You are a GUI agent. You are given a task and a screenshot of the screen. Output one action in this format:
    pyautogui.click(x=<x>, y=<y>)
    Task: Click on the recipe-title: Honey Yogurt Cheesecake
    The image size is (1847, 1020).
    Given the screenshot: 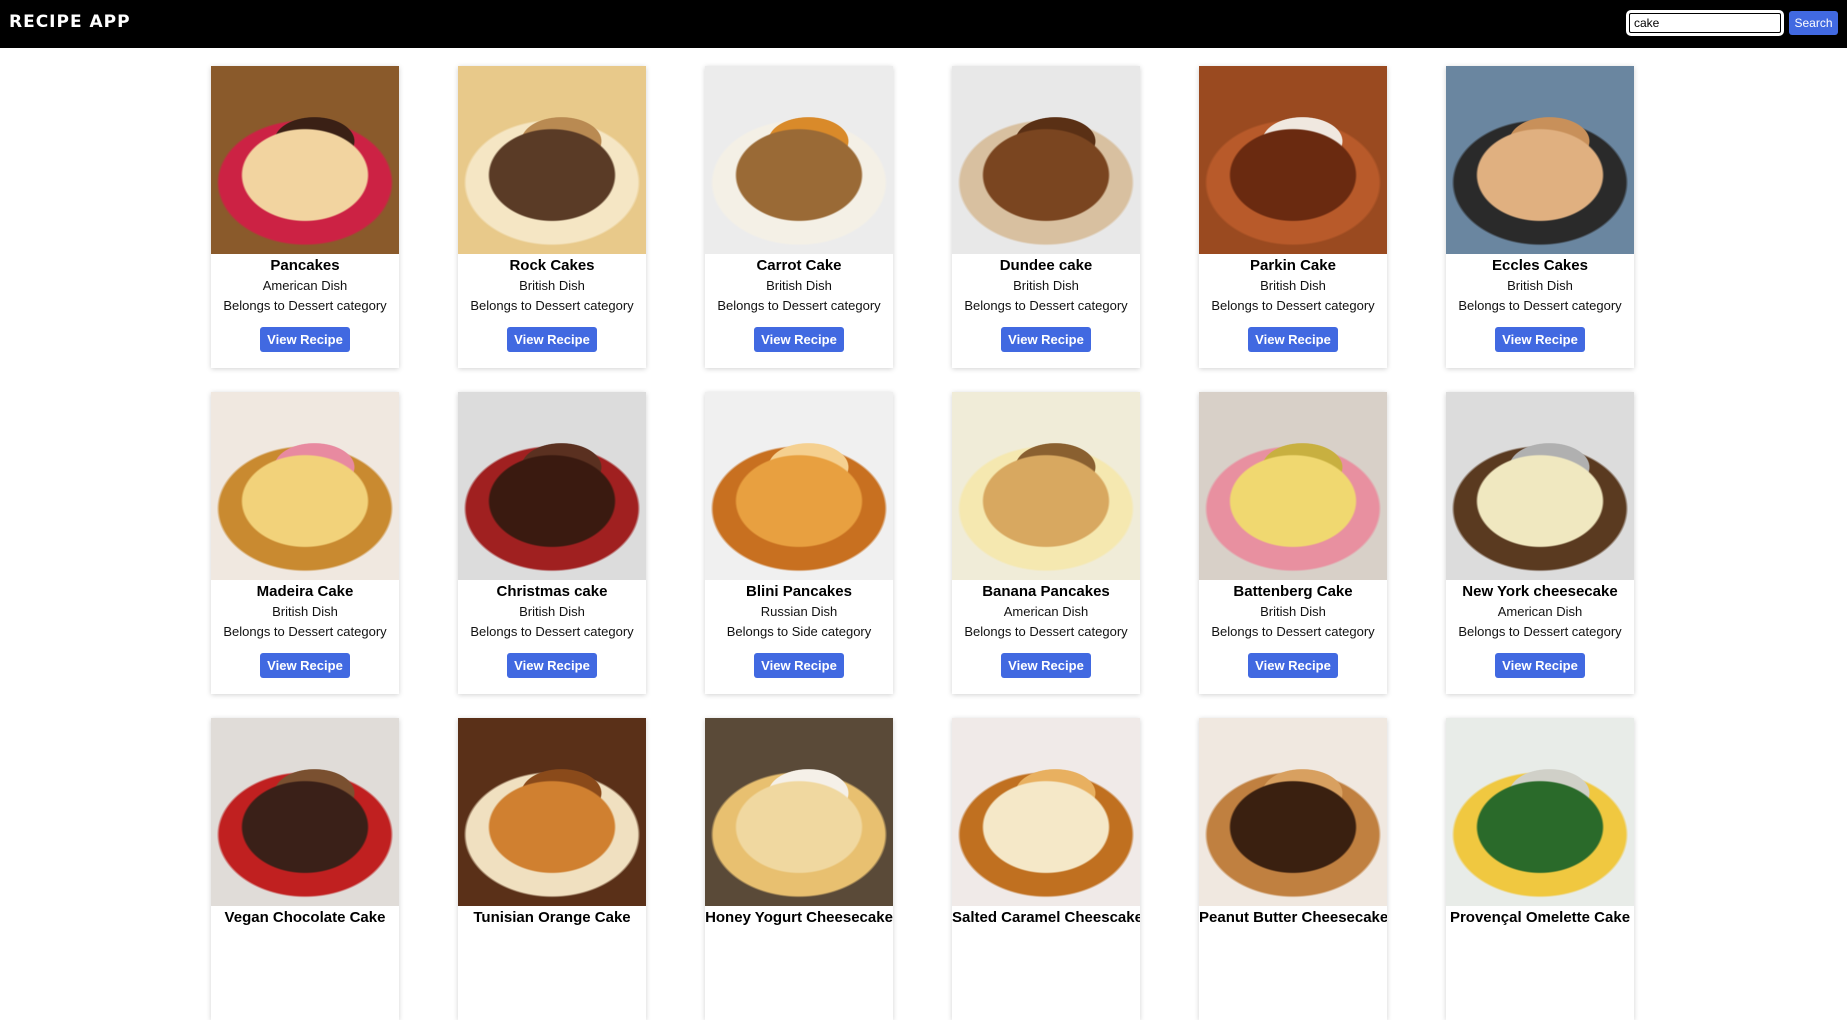 What is the action you would take?
    pyautogui.click(x=799, y=917)
    